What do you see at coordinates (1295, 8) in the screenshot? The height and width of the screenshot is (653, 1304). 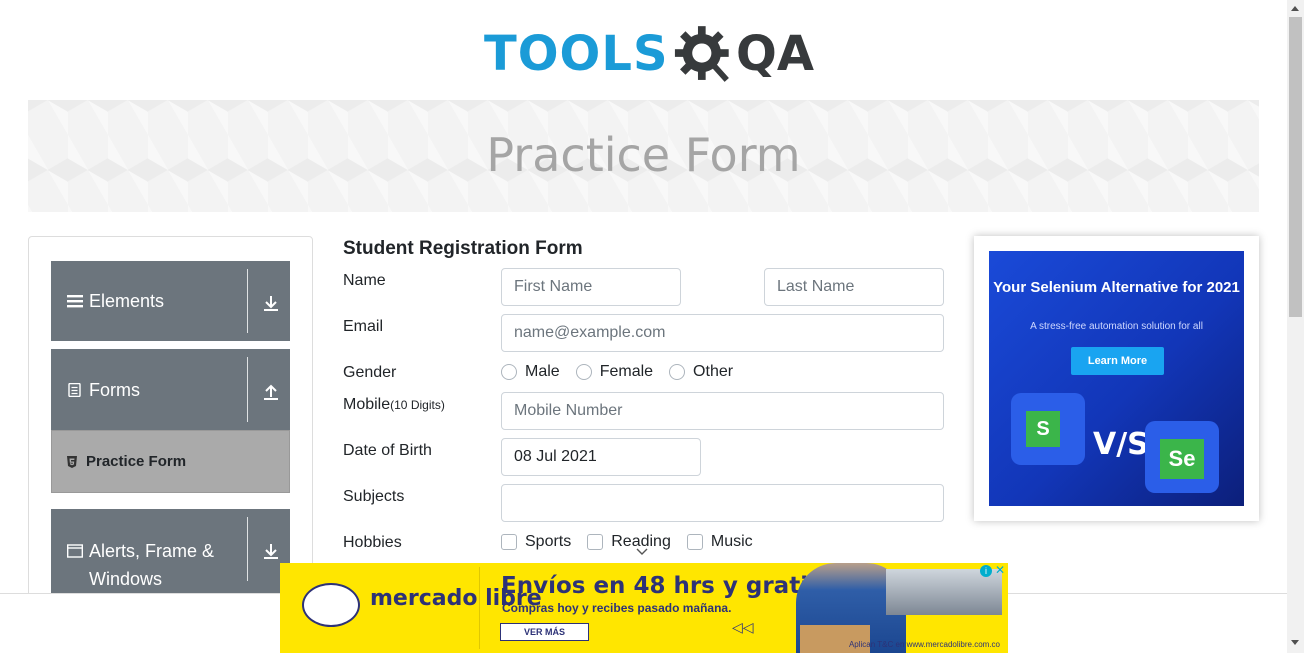 I see `scroll-up-arrow-icon` at bounding box center [1295, 8].